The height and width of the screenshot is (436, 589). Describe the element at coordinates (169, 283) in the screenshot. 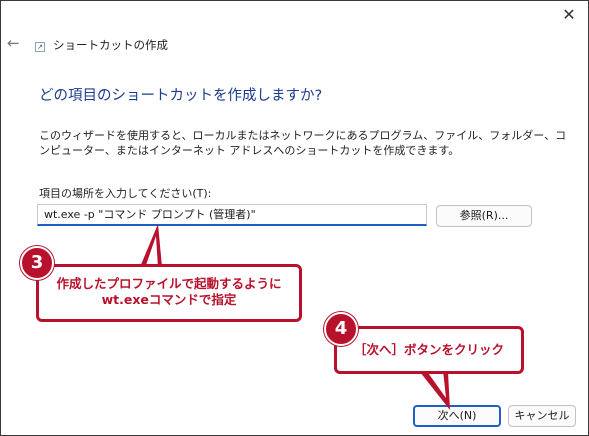

I see `callout3-line1: 作成したプロファイルで起動するように` at that location.